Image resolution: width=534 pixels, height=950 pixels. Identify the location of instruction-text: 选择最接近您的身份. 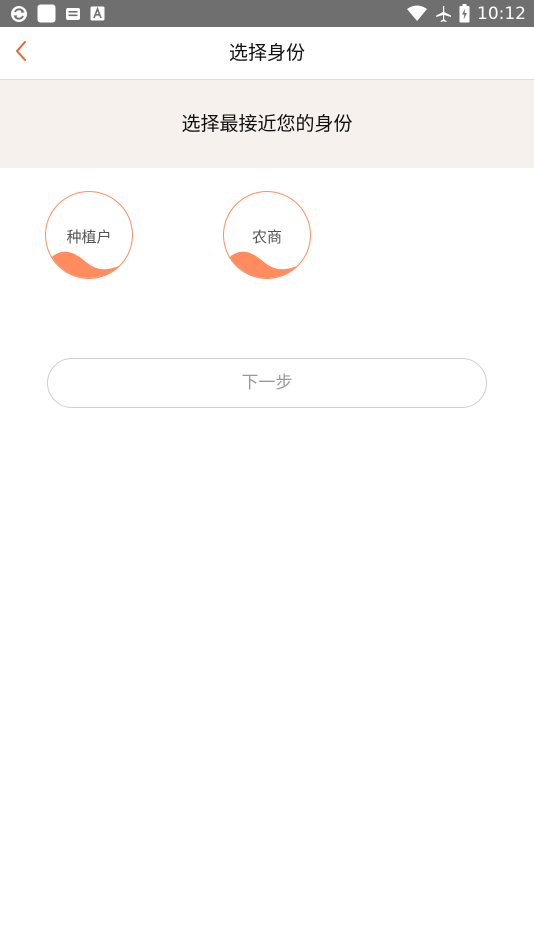
(267, 124).